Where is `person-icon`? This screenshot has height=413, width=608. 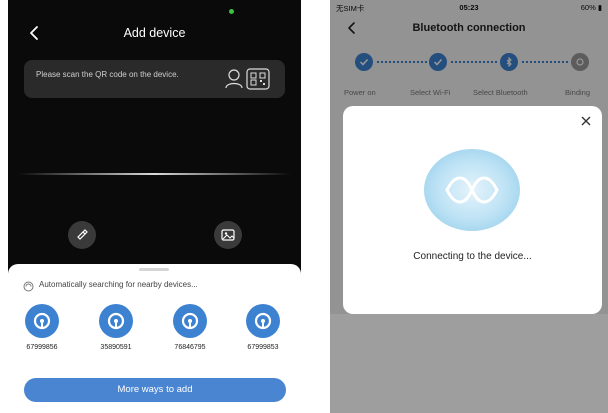
person-icon is located at coordinates (234, 79).